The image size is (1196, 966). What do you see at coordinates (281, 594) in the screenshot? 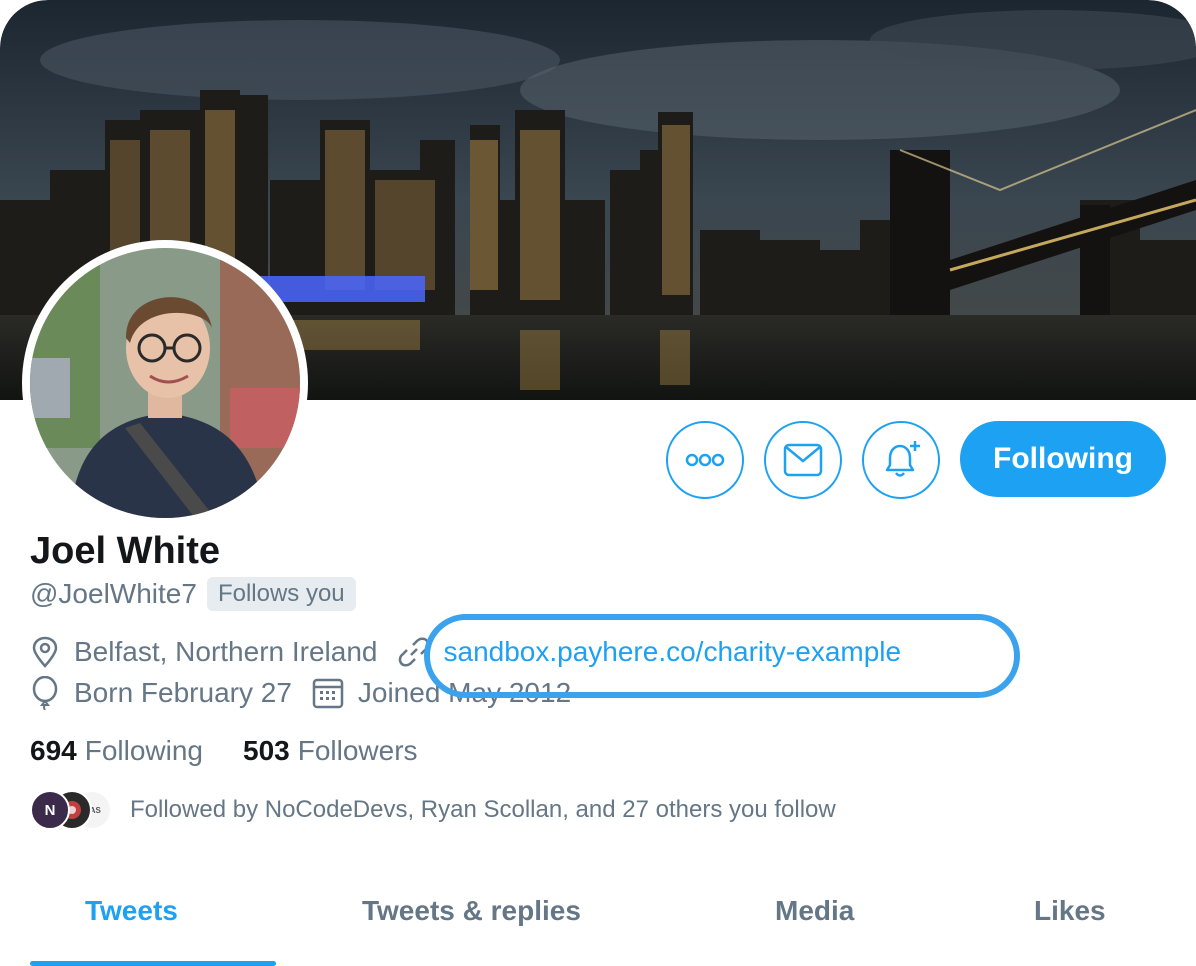
I see `follows-you-badge: Follows you` at bounding box center [281, 594].